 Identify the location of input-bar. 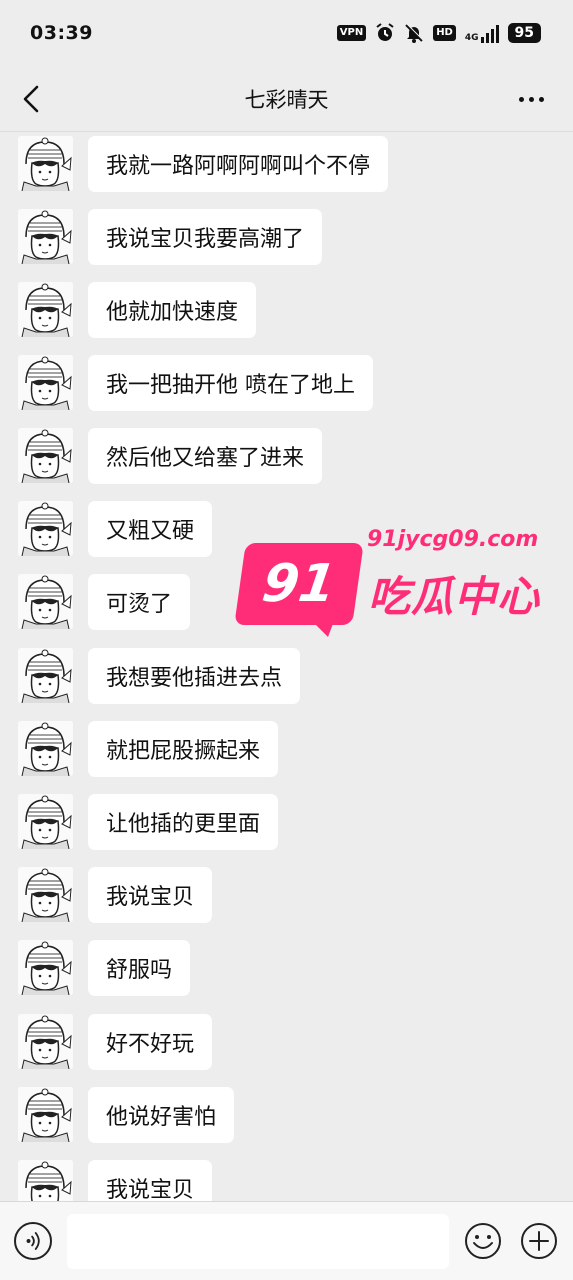
(286, 1240).